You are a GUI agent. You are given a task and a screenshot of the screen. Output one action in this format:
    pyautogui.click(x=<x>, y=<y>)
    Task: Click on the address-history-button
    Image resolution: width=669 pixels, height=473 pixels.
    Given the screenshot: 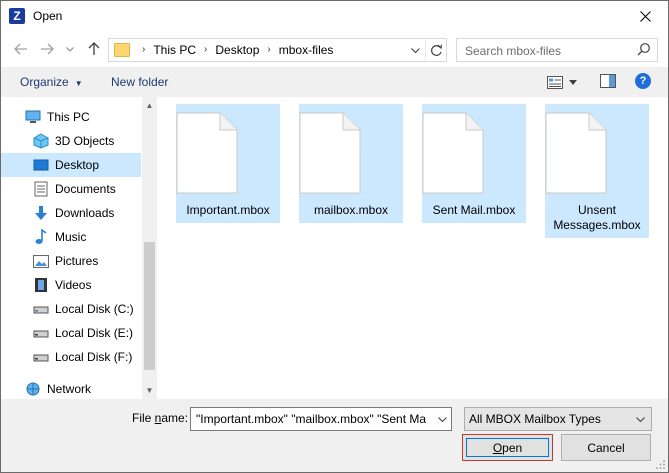 What is the action you would take?
    pyautogui.click(x=415, y=50)
    